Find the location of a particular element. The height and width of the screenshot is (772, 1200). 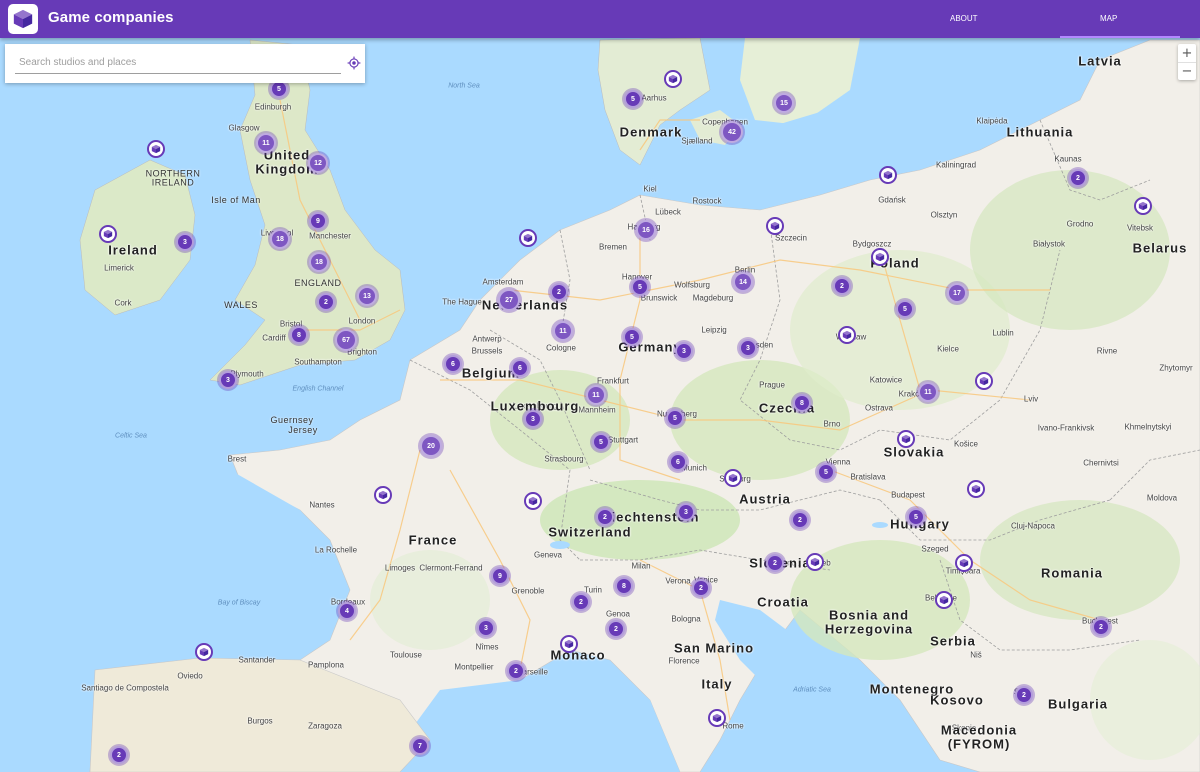

cluster-marker: 13 is located at coordinates (367, 296).